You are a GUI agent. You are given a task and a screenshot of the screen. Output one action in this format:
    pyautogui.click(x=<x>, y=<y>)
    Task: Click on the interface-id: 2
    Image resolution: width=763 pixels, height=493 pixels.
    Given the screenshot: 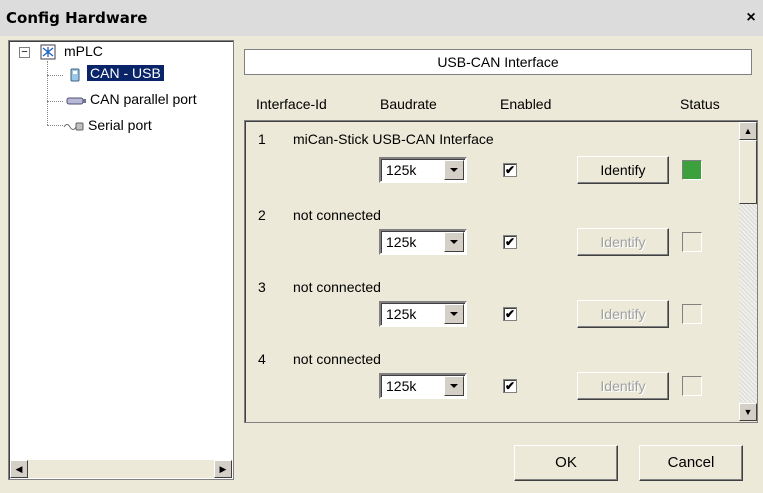 What is the action you would take?
    pyautogui.click(x=262, y=215)
    